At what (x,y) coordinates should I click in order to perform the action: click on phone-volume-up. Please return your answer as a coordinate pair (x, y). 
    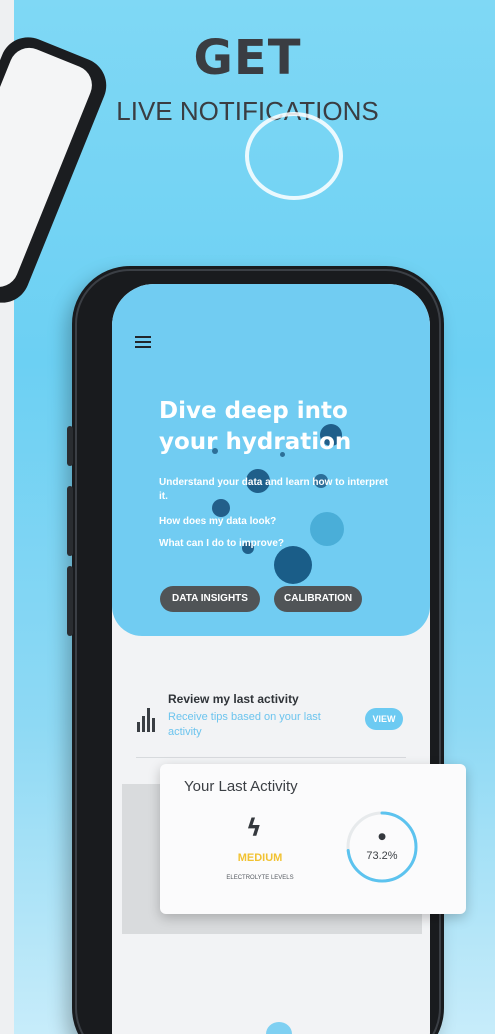
    Looking at the image, I should click on (70, 521).